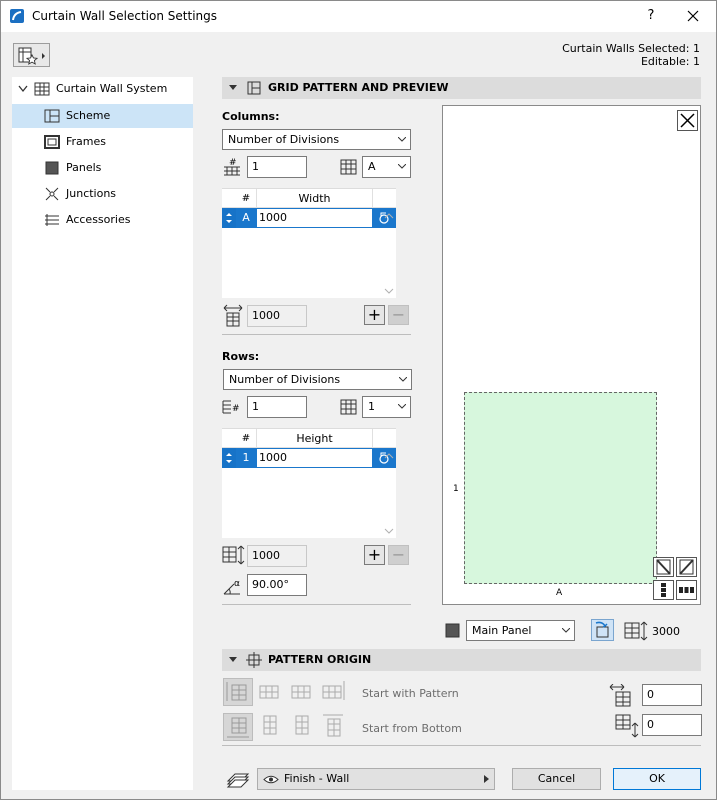 This screenshot has width=717, height=800. I want to click on favorites-button, so click(31, 55).